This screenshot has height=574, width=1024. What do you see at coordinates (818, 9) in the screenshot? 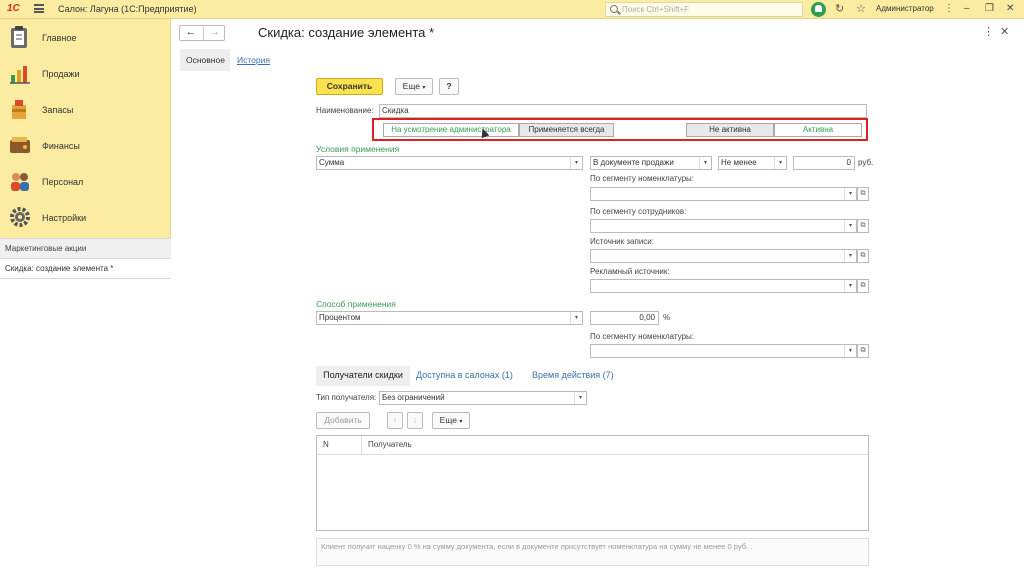
I see `notifications-icon` at bounding box center [818, 9].